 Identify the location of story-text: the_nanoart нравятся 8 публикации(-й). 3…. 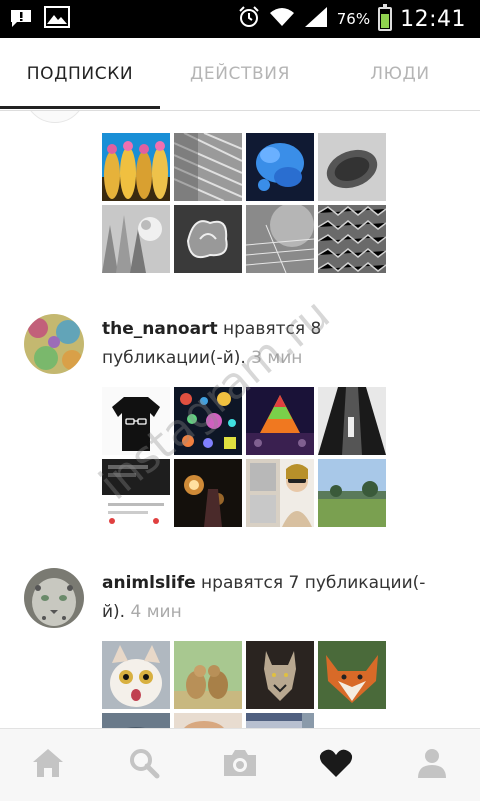
(267, 344).